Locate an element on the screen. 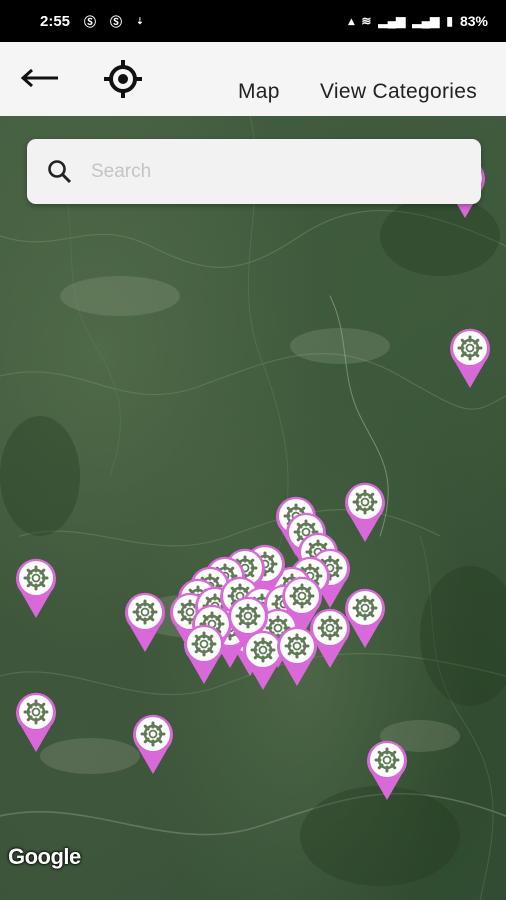 This screenshot has height=900, width=506. search-icon is located at coordinates (60, 171).